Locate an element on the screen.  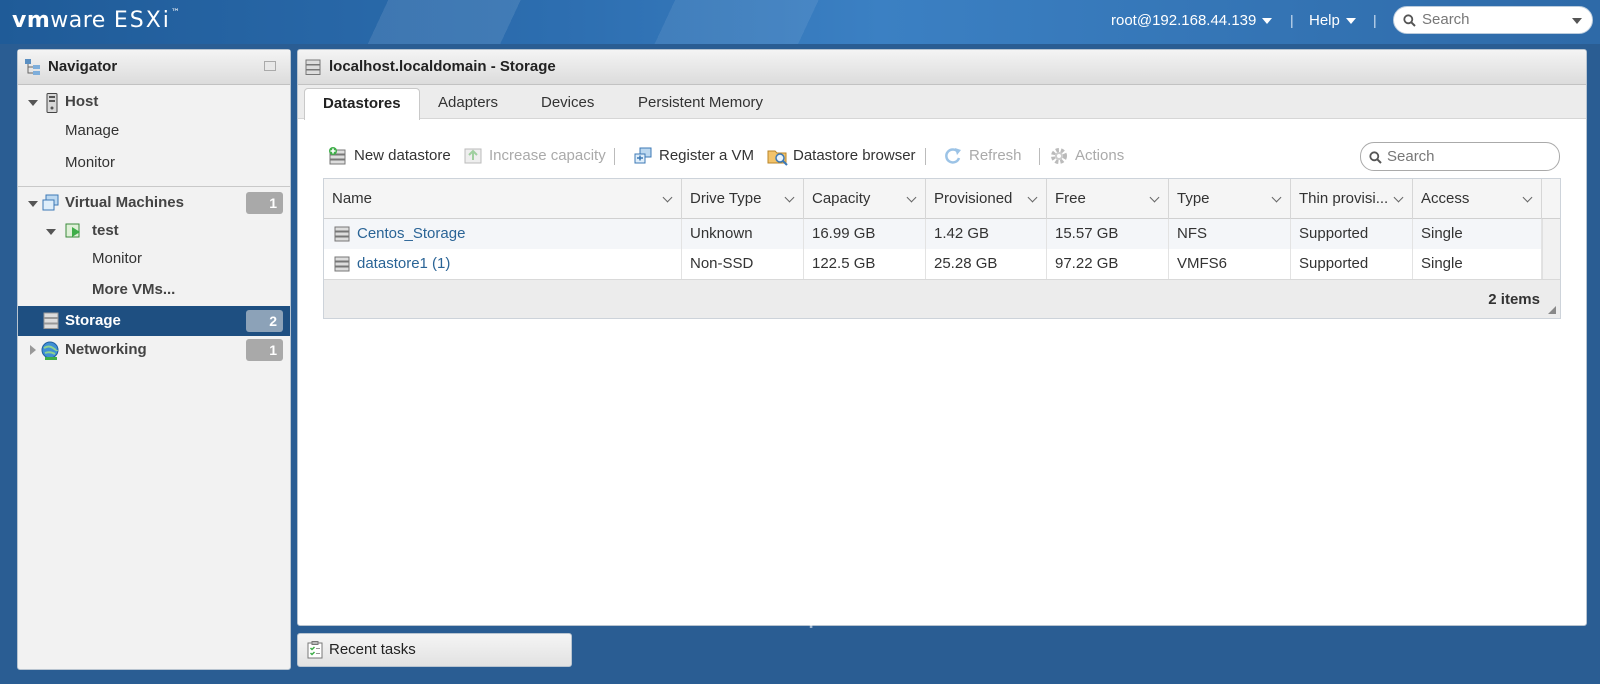
host-icon is located at coordinates (52, 103).